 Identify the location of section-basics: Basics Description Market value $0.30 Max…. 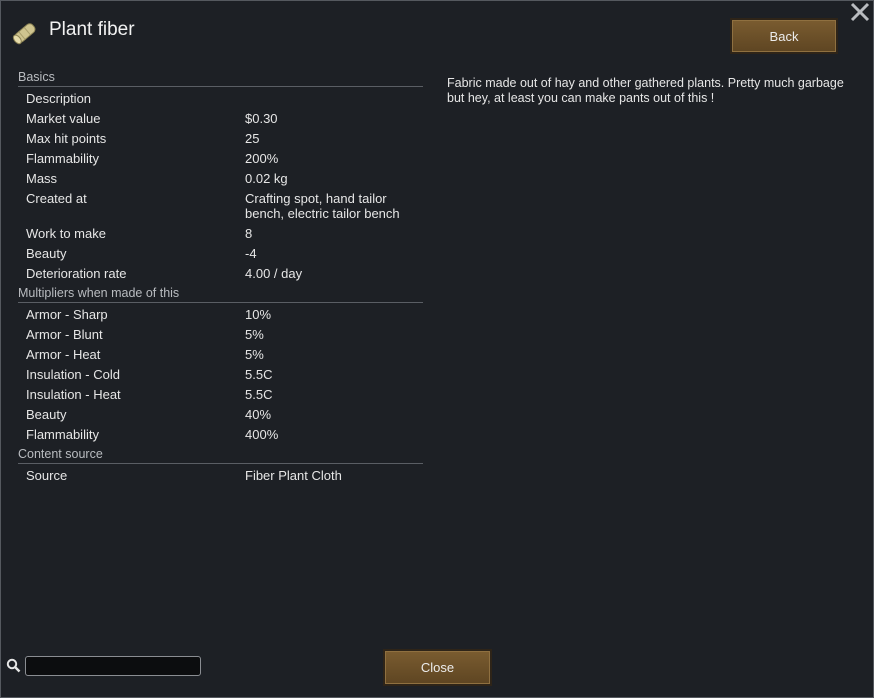
(220, 176).